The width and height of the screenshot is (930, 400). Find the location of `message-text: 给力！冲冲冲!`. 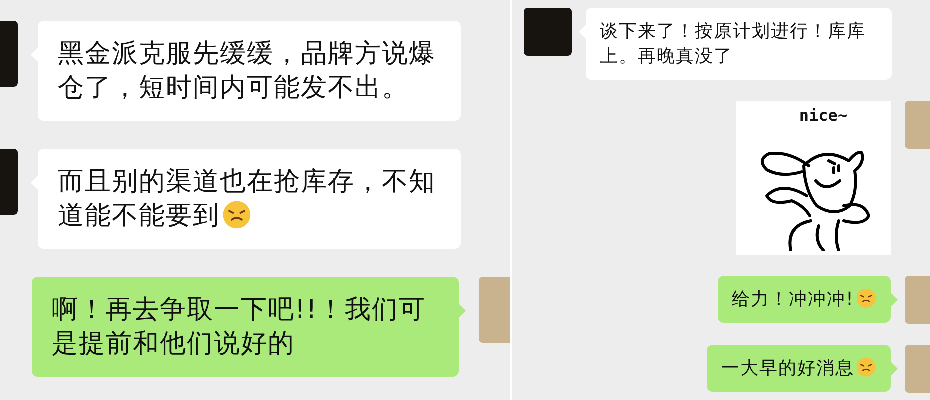

message-text: 给力！冲冲冲! is located at coordinates (793, 299).